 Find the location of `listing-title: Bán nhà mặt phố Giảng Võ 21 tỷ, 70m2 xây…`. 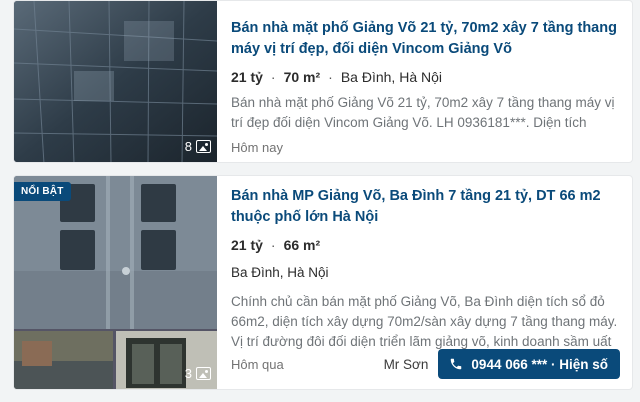

listing-title: Bán nhà mặt phố Giảng Võ 21 tỷ, 70m2 xây… is located at coordinates (425, 39).